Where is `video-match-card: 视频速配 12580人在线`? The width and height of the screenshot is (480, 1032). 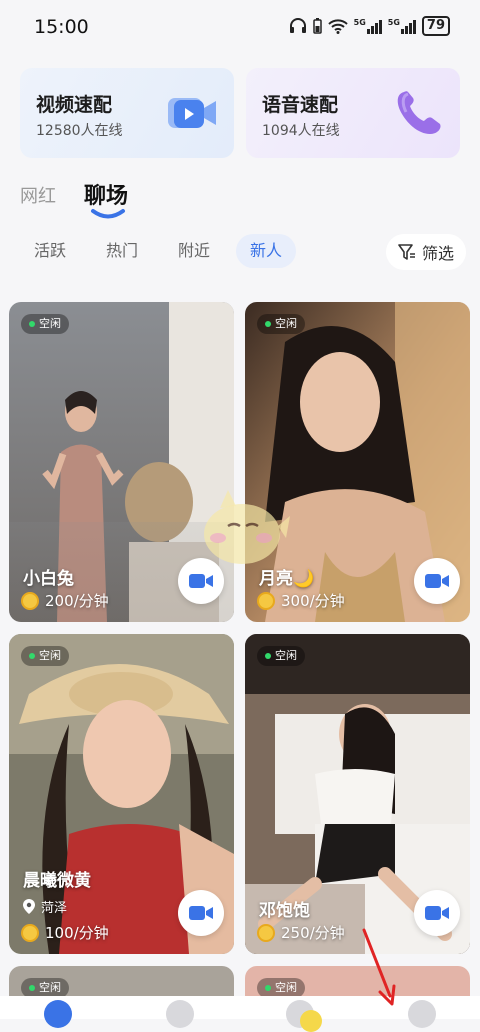
video-match-card: 视频速配 12580人在线 is located at coordinates (127, 113).